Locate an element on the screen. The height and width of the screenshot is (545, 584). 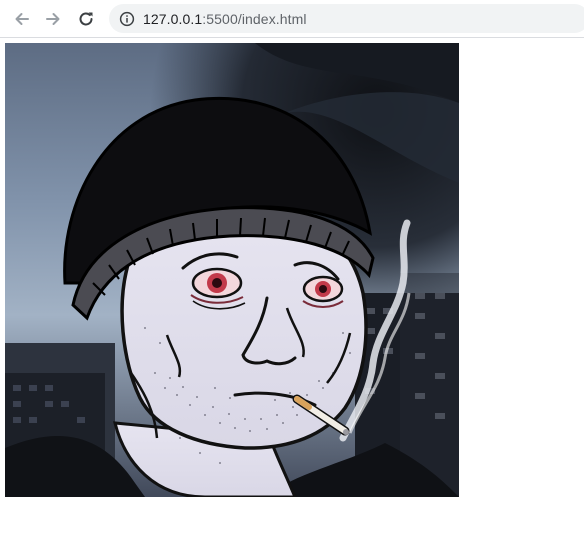
reload-icon is located at coordinates (86, 19).